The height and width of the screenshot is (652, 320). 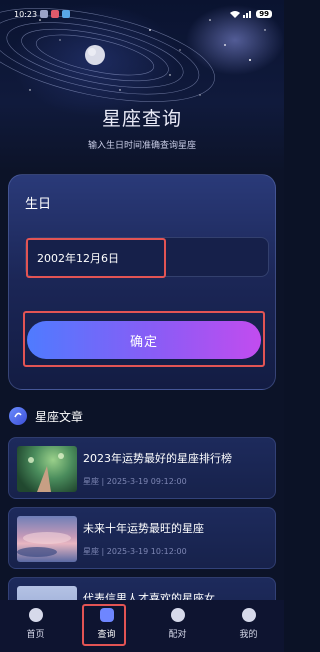 I want to click on birthday-label: 生日, so click(x=38, y=204).